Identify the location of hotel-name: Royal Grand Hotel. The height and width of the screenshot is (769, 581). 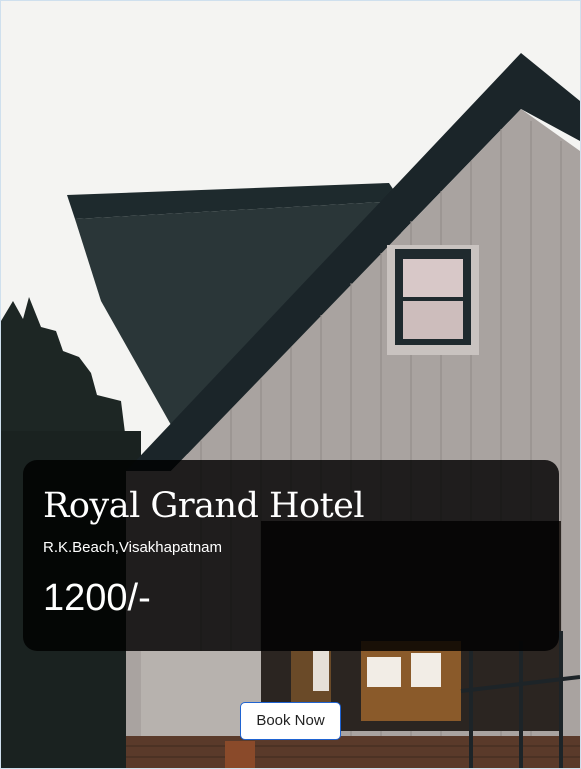
(204, 506).